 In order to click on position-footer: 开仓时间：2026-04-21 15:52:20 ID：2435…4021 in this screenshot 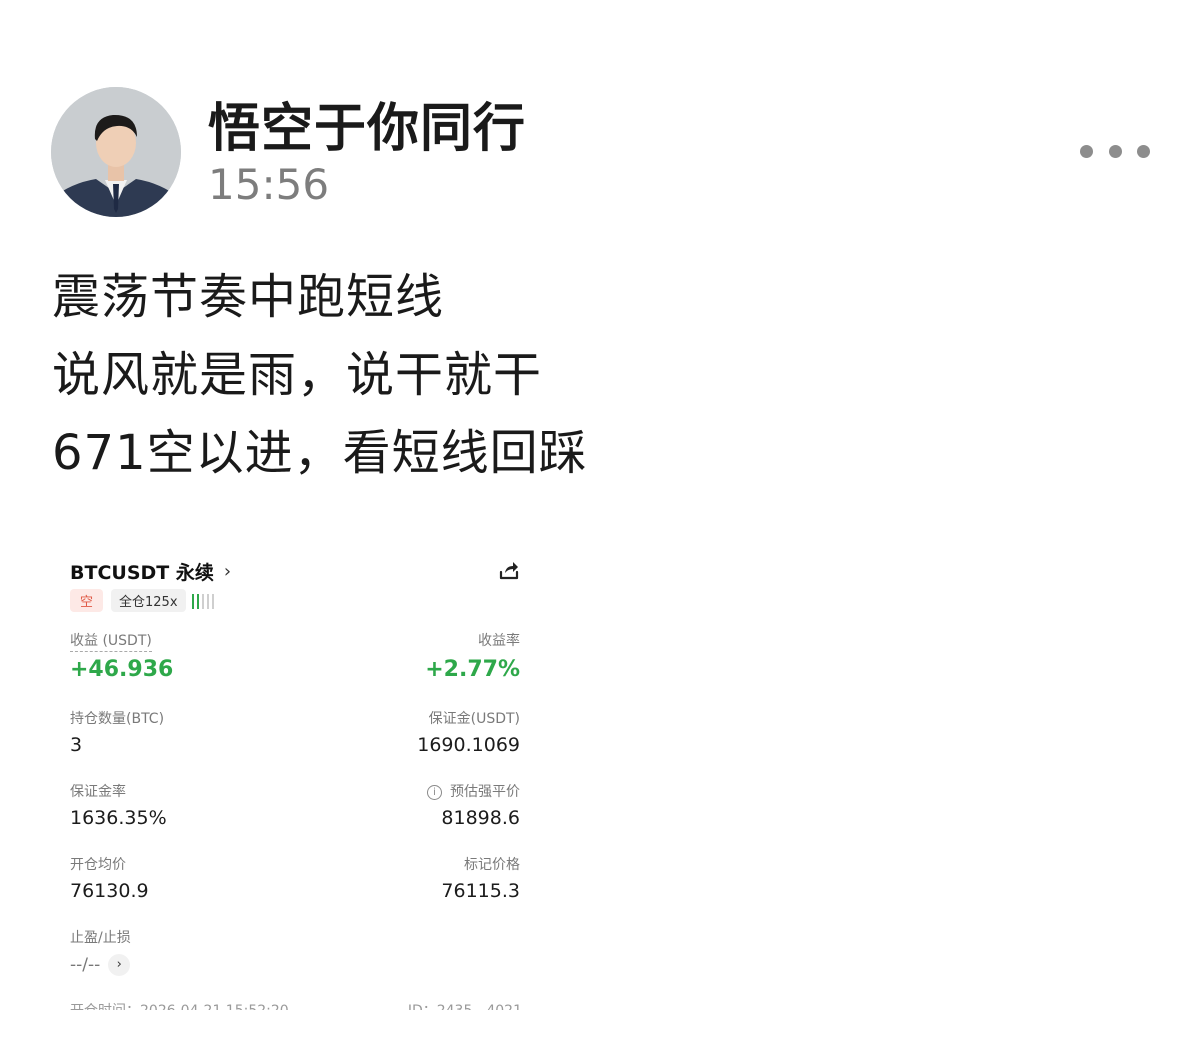, I will do `click(296, 1005)`.